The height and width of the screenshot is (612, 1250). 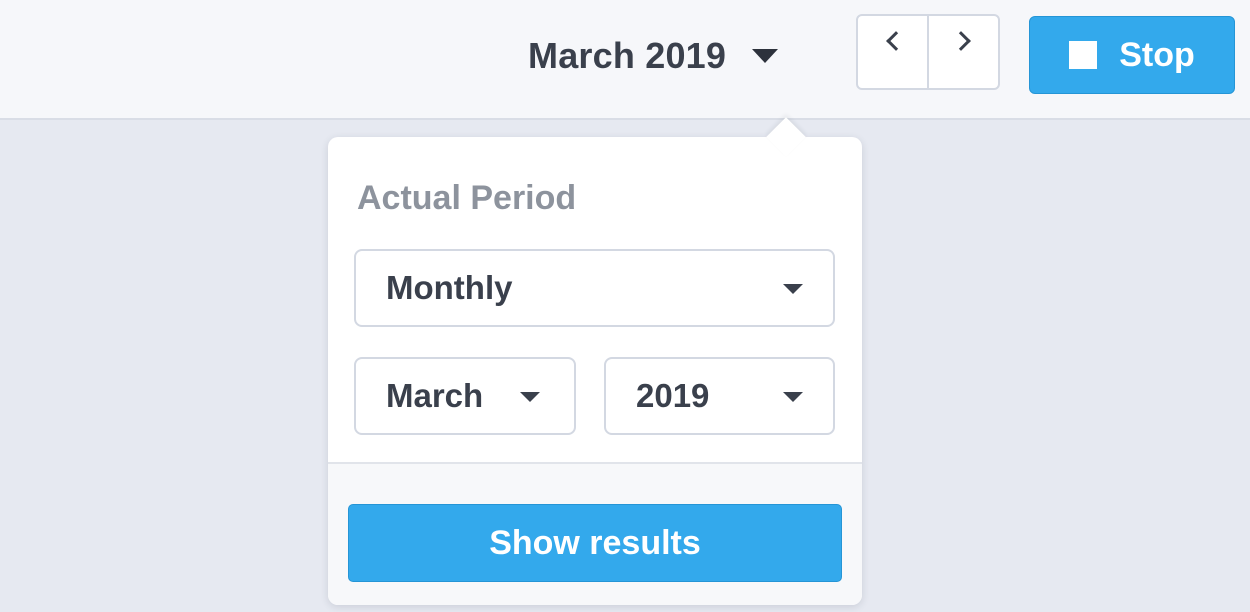 I want to click on month-select: March, so click(x=465, y=396).